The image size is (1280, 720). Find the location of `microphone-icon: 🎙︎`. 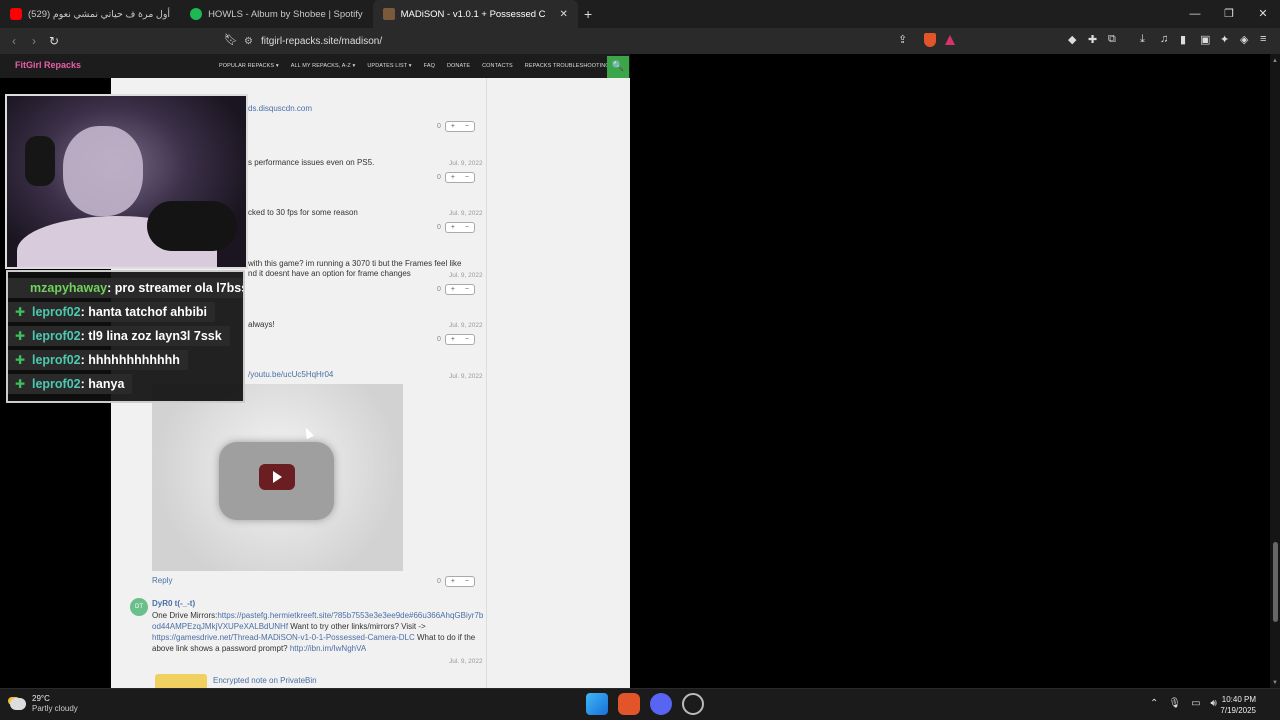

microphone-icon: 🎙︎ is located at coordinates (1174, 703).